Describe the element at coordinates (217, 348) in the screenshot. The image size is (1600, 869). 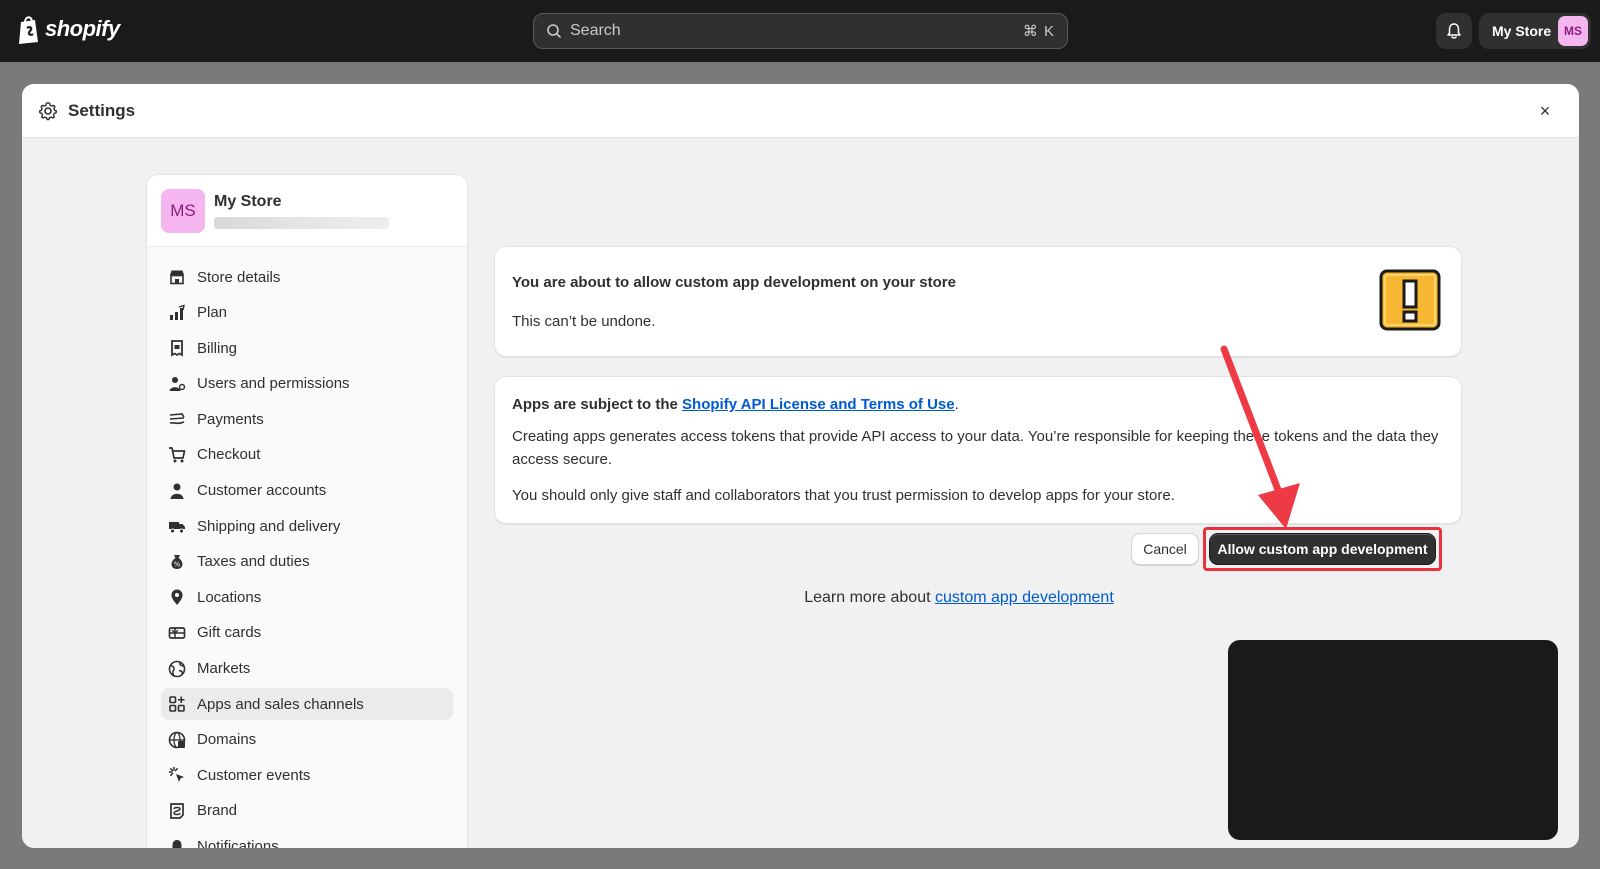
I see `sidebar-item-label: Billing` at that location.